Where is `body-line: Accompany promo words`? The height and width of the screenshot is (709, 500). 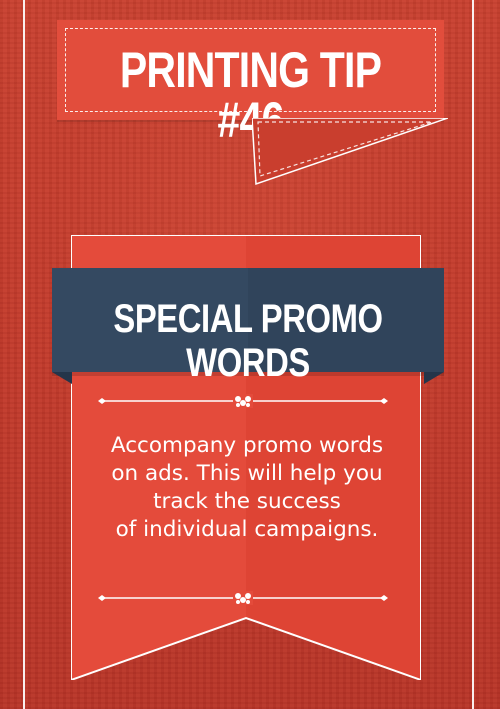 body-line: Accompany promo words is located at coordinates (247, 445).